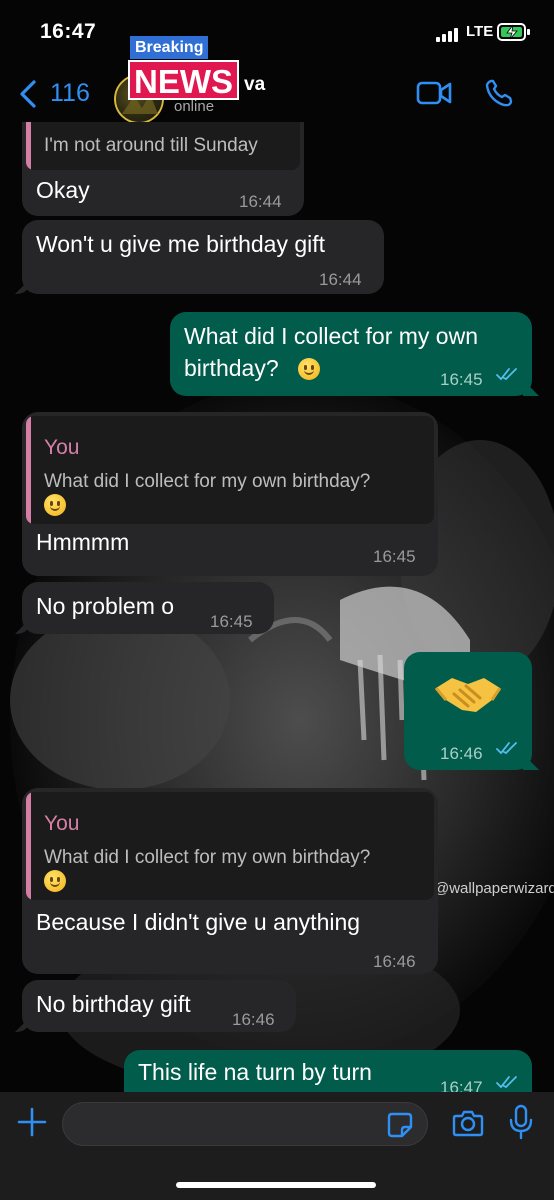 The height and width of the screenshot is (1200, 554). What do you see at coordinates (468, 1123) in the screenshot?
I see `camera-icon` at bounding box center [468, 1123].